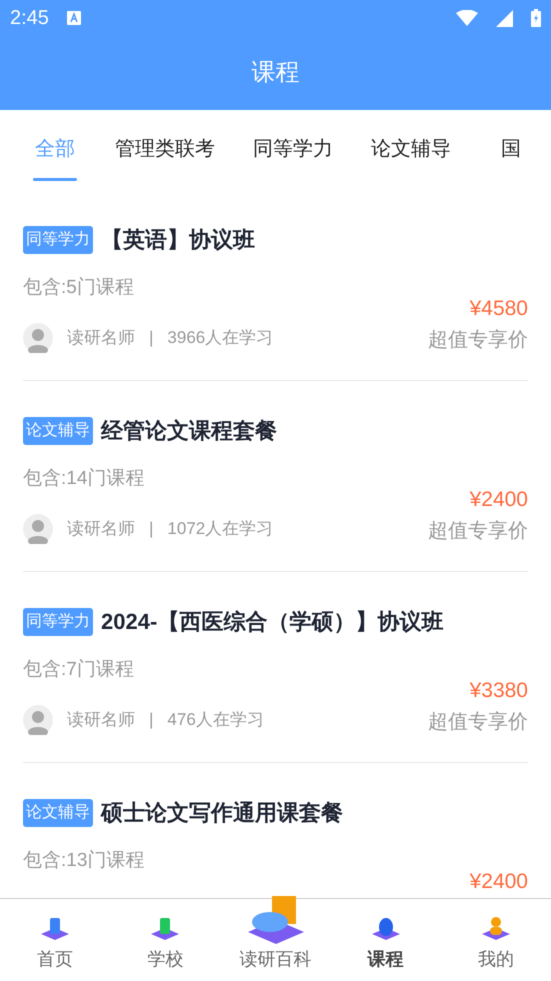 The width and height of the screenshot is (551, 981). Describe the element at coordinates (73, 18) in the screenshot. I see `keyboard-icon` at that location.